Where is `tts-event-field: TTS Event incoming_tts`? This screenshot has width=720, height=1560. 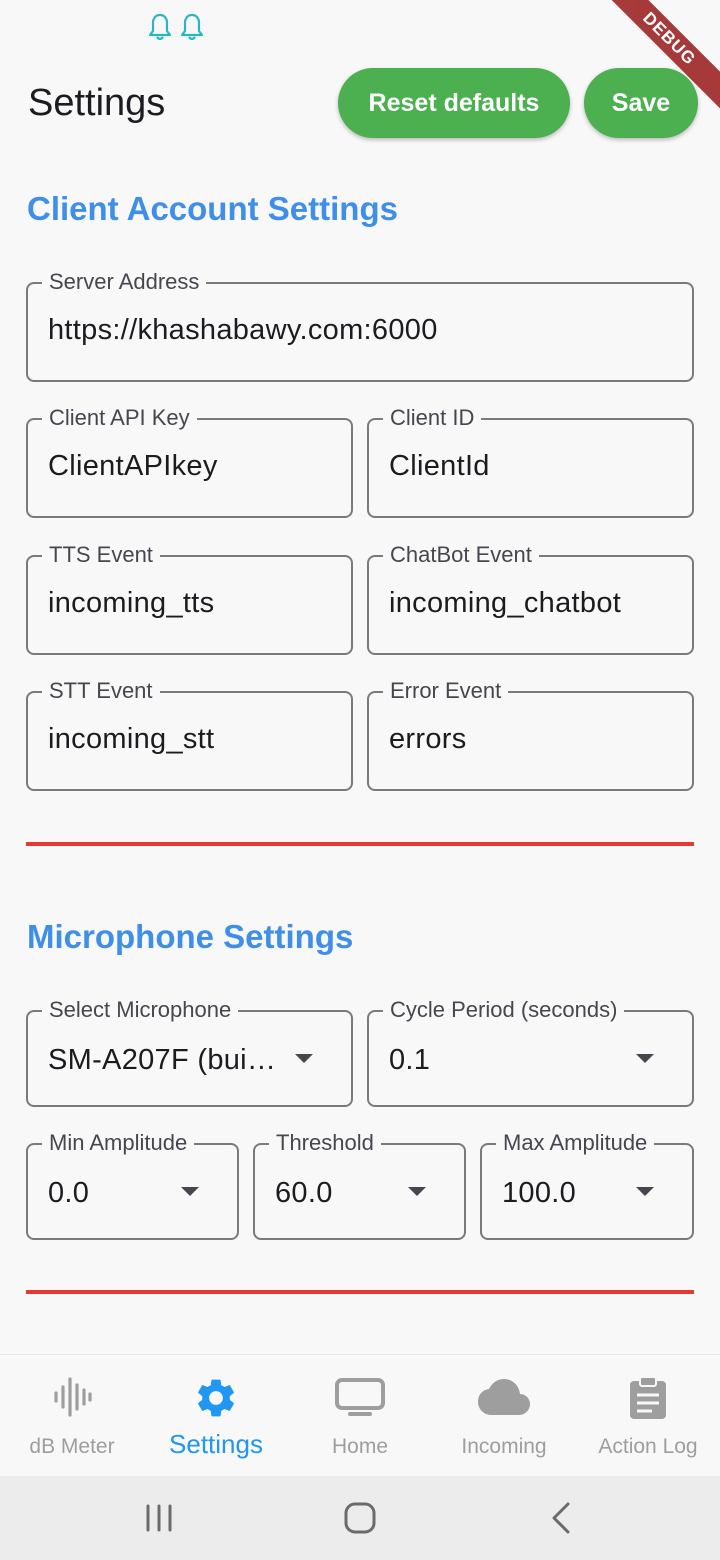
tts-event-field: TTS Event incoming_tts is located at coordinates (189, 598).